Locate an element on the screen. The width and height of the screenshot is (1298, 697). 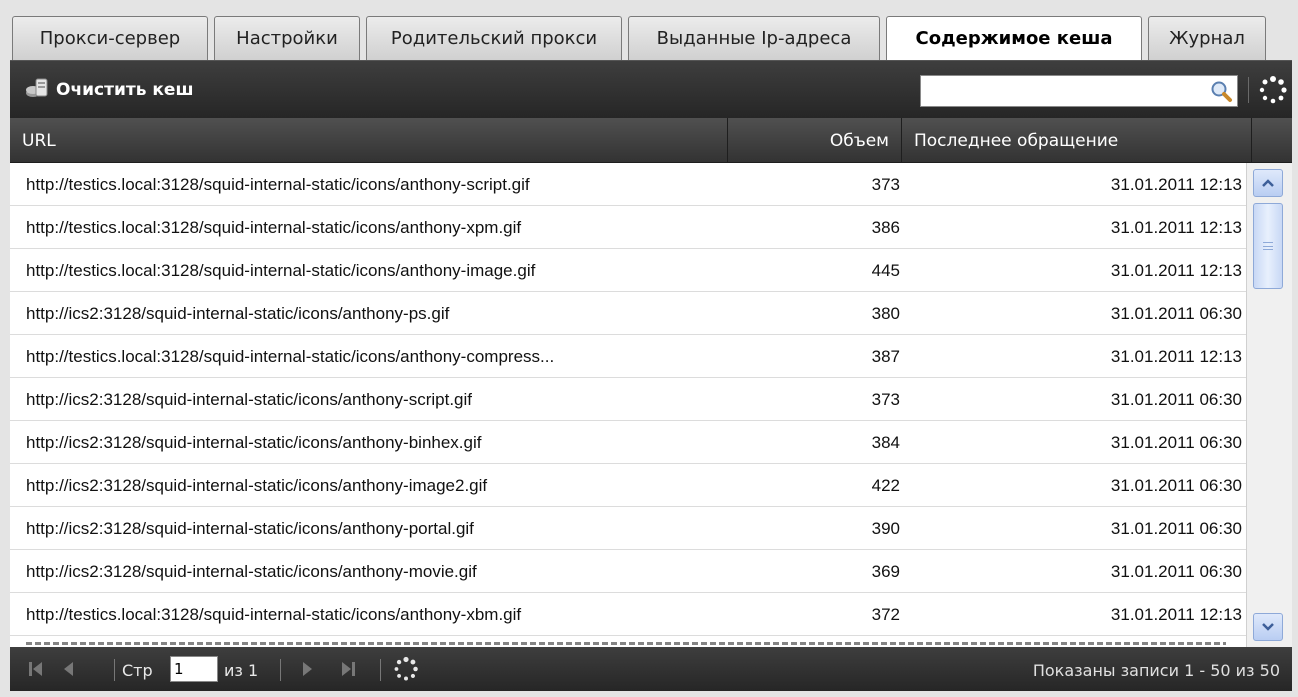
cell-size: 372 is located at coordinates (885, 614).